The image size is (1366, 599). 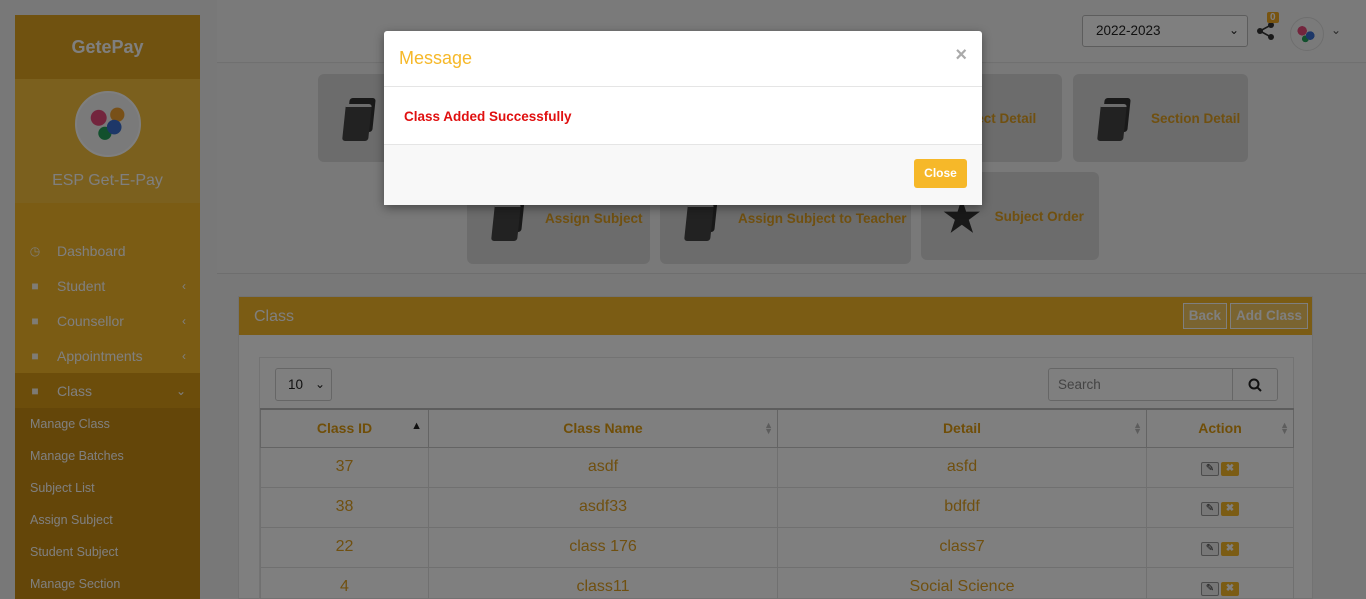 What do you see at coordinates (940, 173) in the screenshot?
I see `close-button: Close` at bounding box center [940, 173].